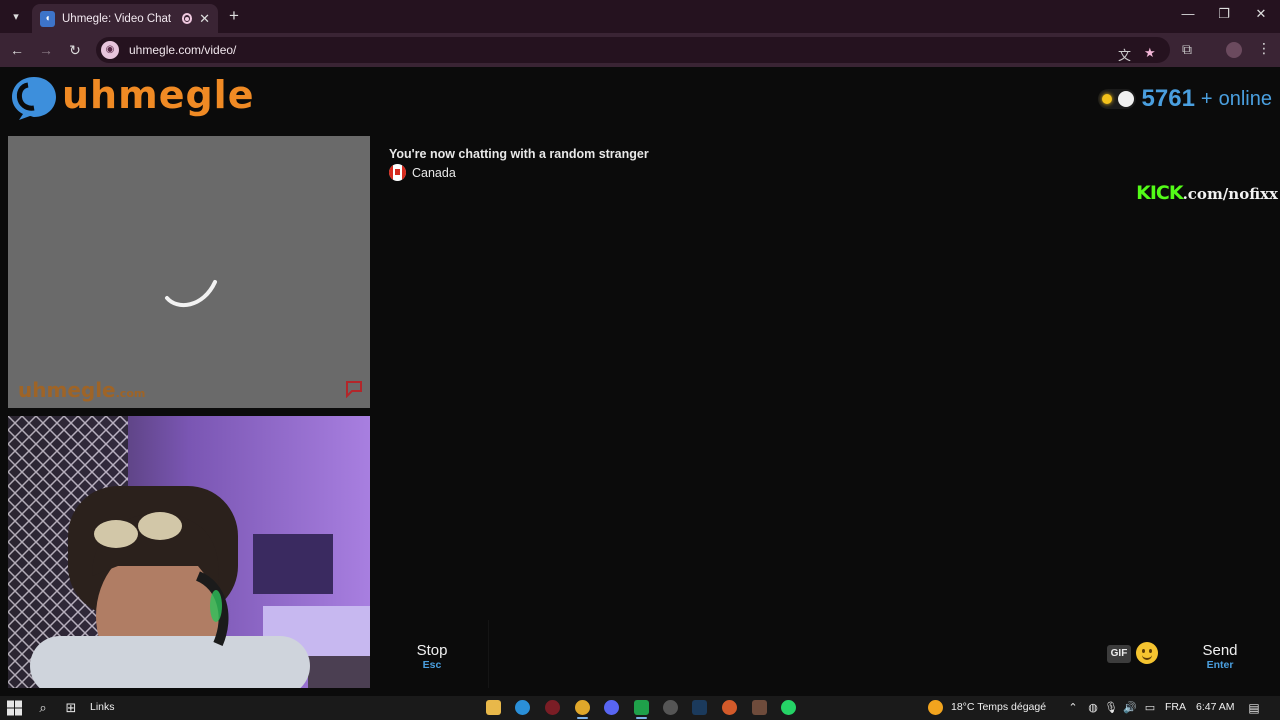 The width and height of the screenshot is (1280, 720). I want to click on minimize-icon: —, so click(1188, 13).